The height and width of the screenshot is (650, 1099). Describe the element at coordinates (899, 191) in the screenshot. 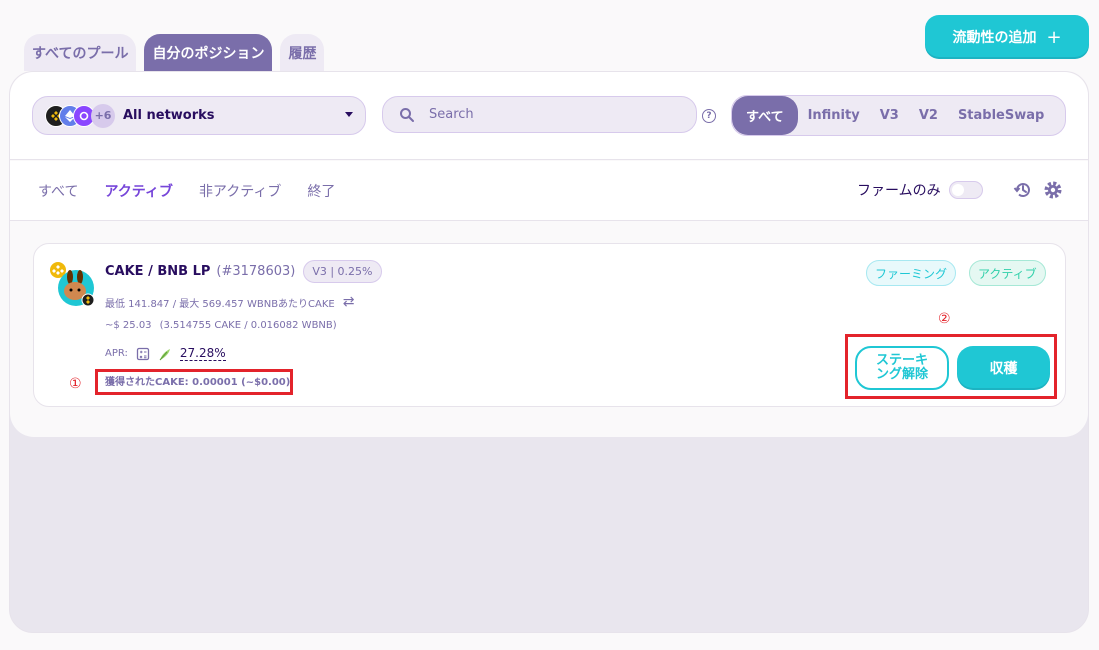

I see `farm-only-label: ファームのみ` at that location.